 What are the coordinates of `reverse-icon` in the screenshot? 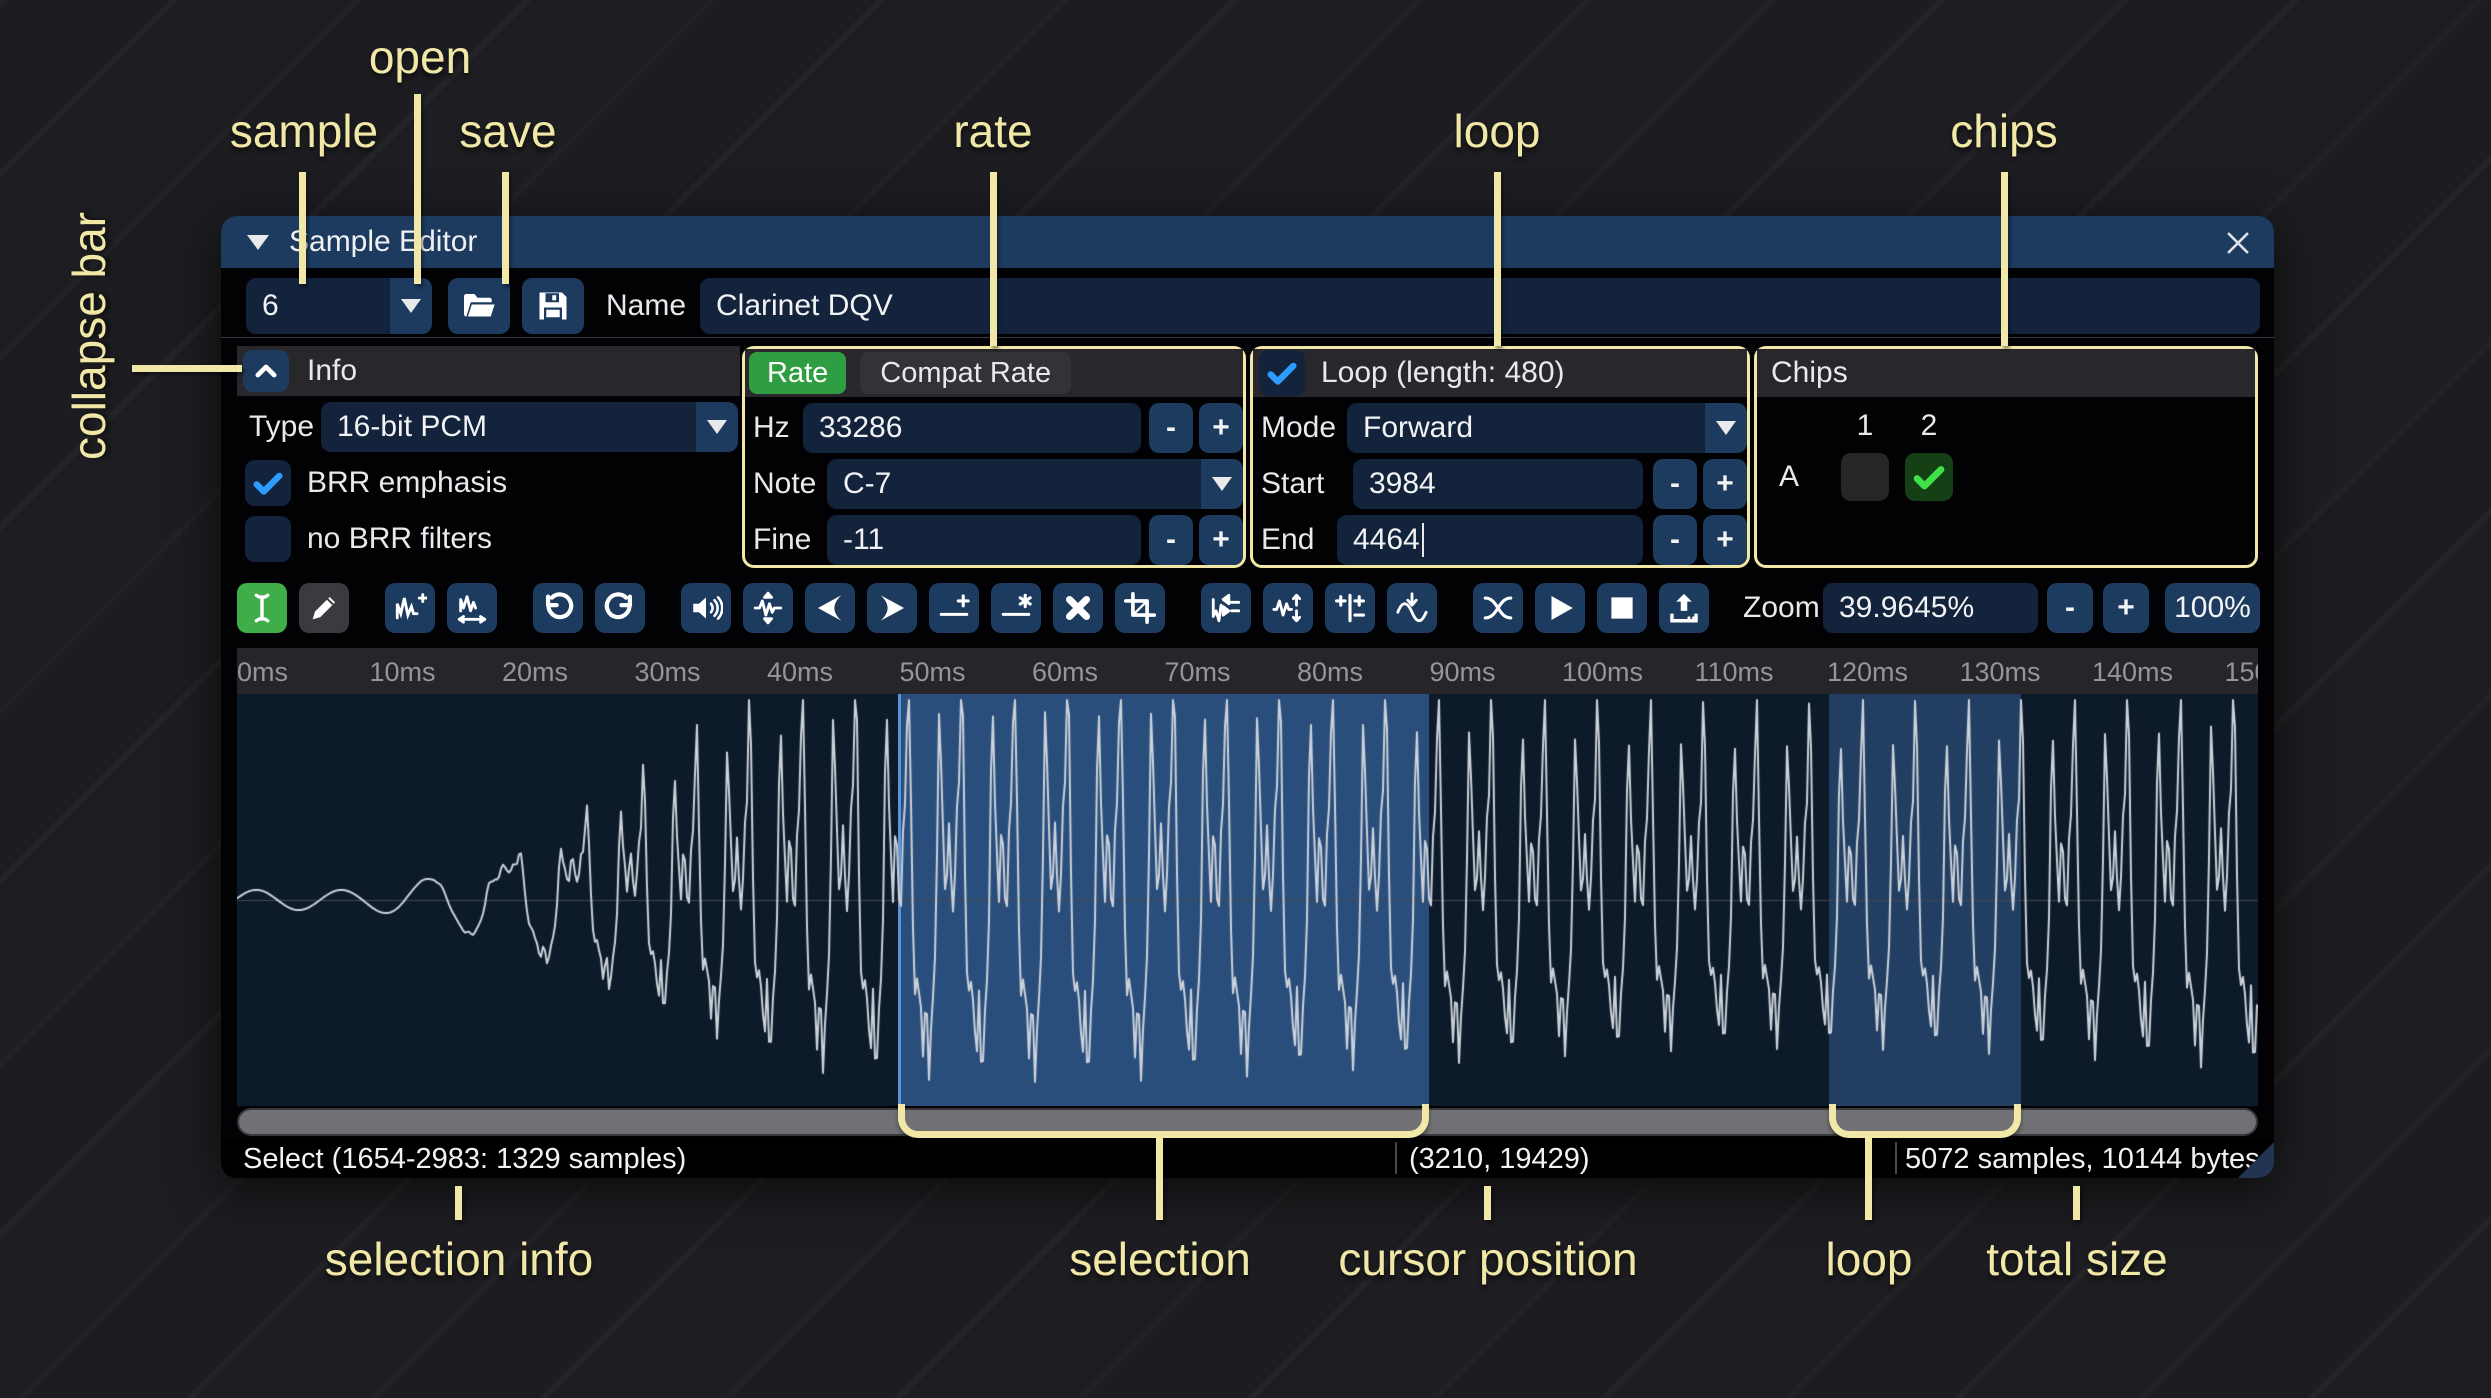 It's located at (1226, 608).